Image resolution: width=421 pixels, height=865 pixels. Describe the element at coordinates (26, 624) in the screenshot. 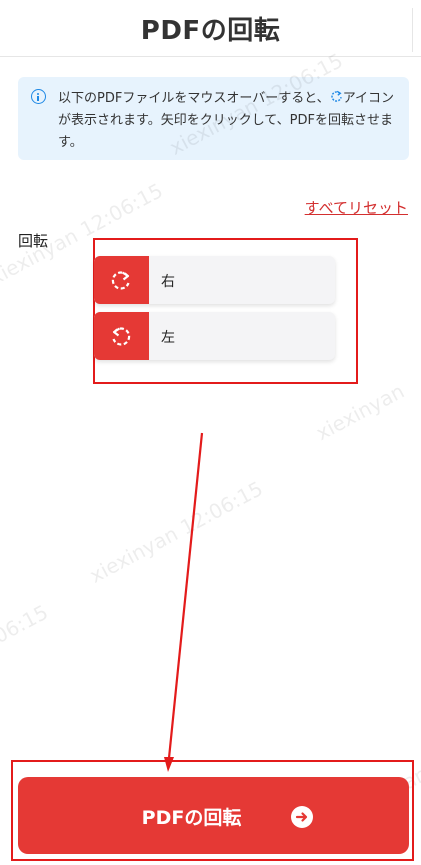

I see `watermark: 06:15` at that location.